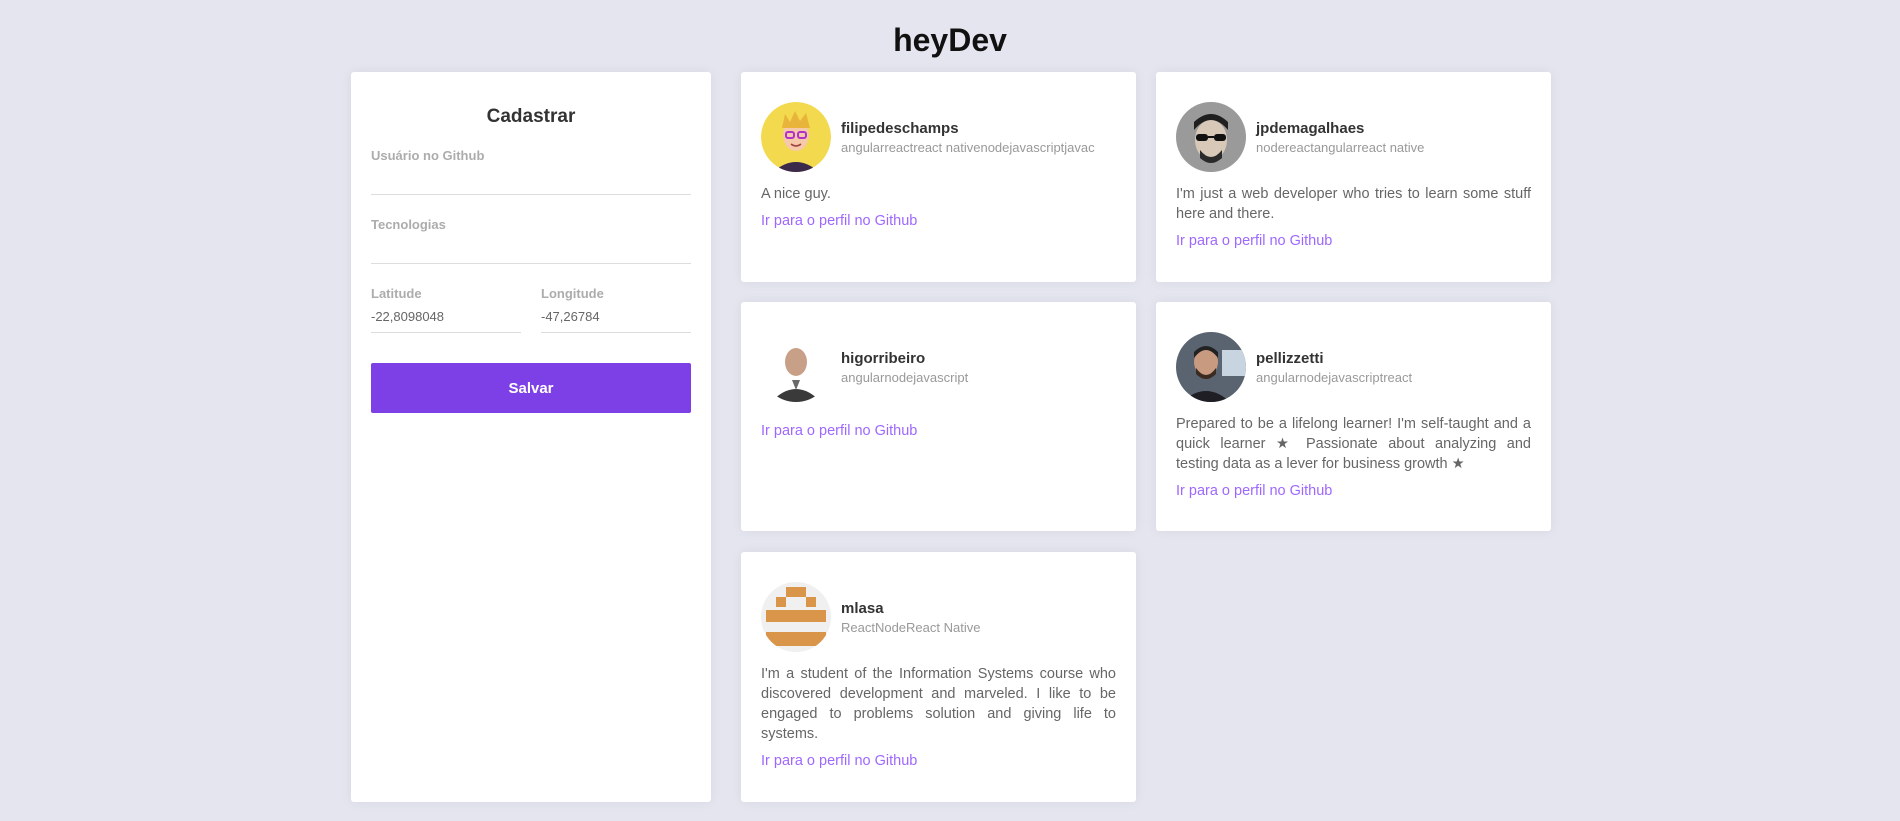 This screenshot has width=1900, height=821. I want to click on github-user-input, so click(531, 179).